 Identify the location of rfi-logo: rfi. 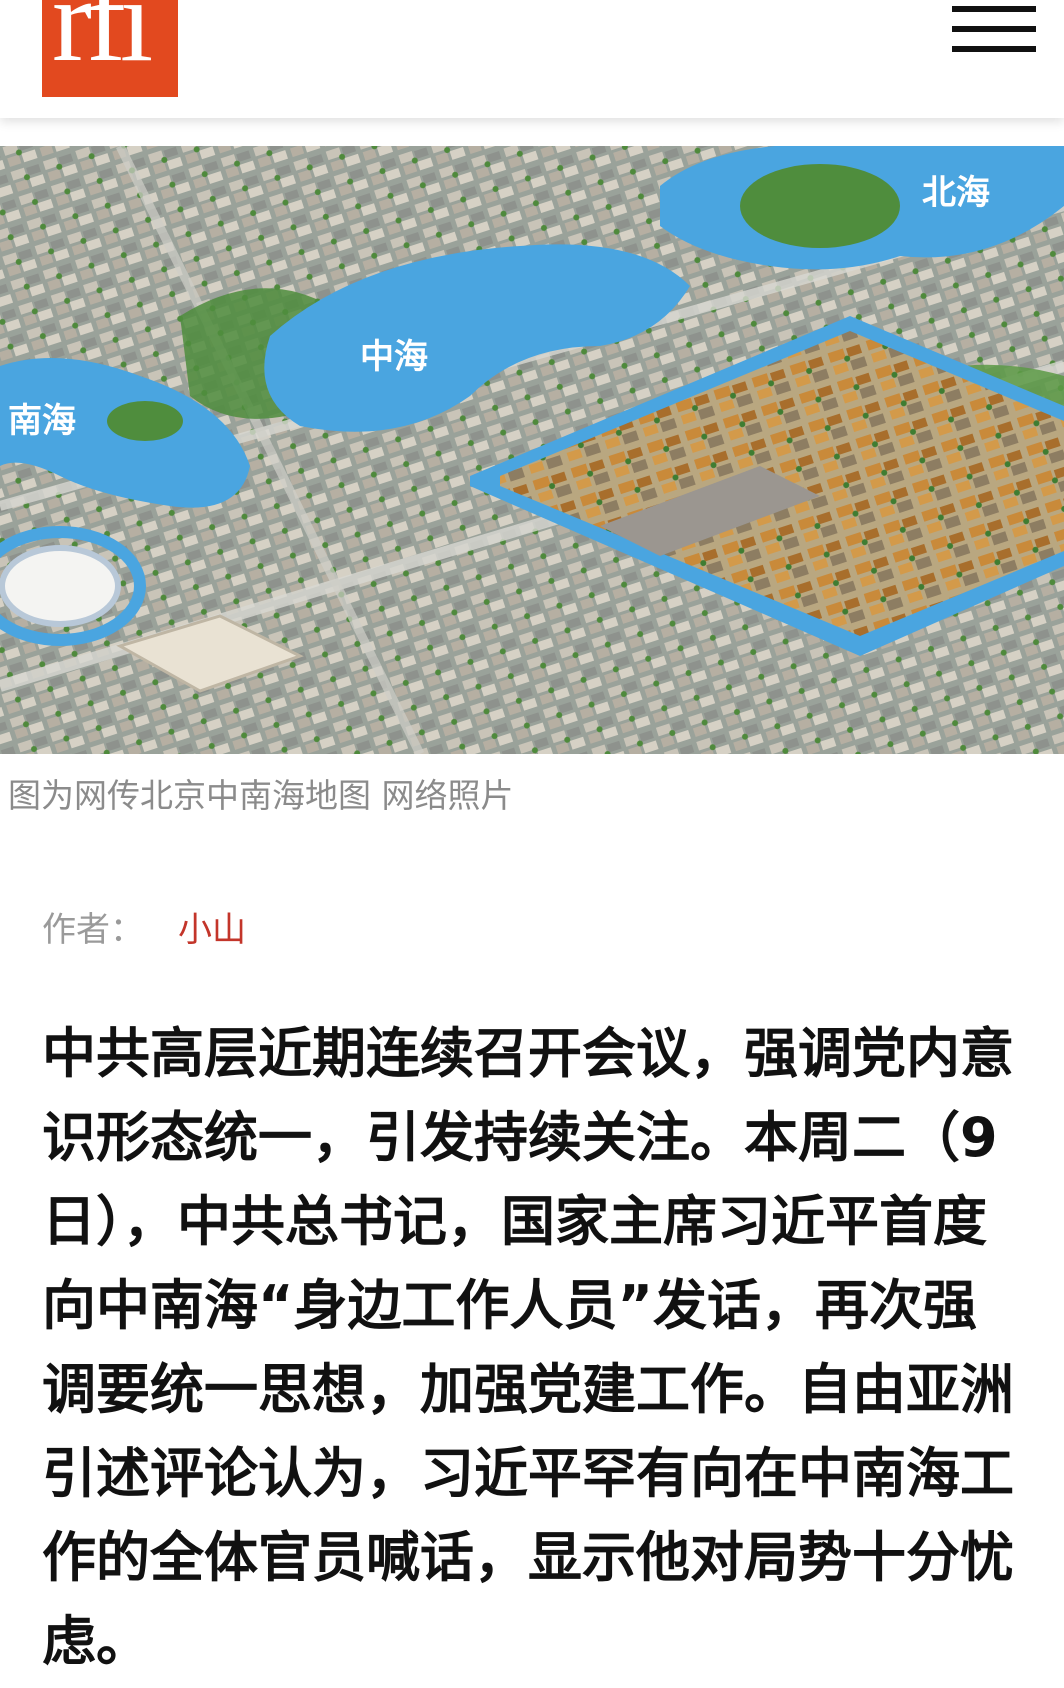
(110, 48).